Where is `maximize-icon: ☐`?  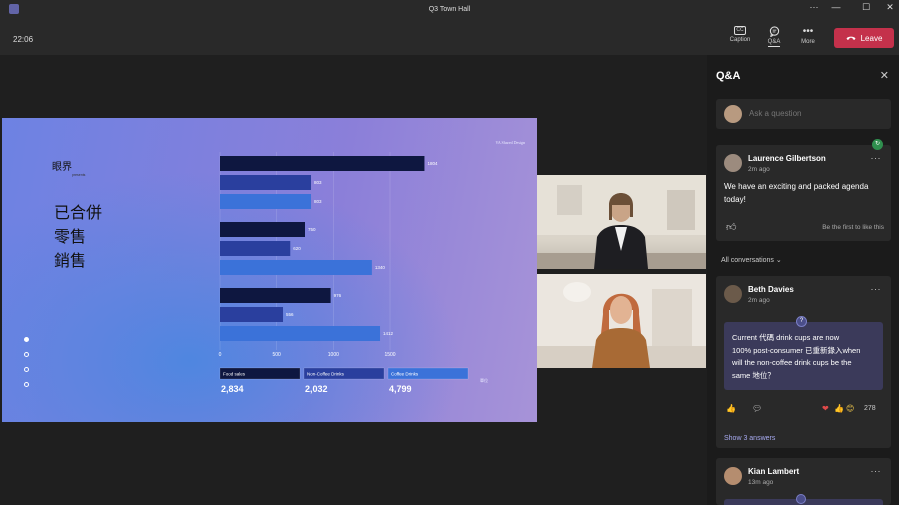
maximize-icon: ☐ is located at coordinates (866, 7).